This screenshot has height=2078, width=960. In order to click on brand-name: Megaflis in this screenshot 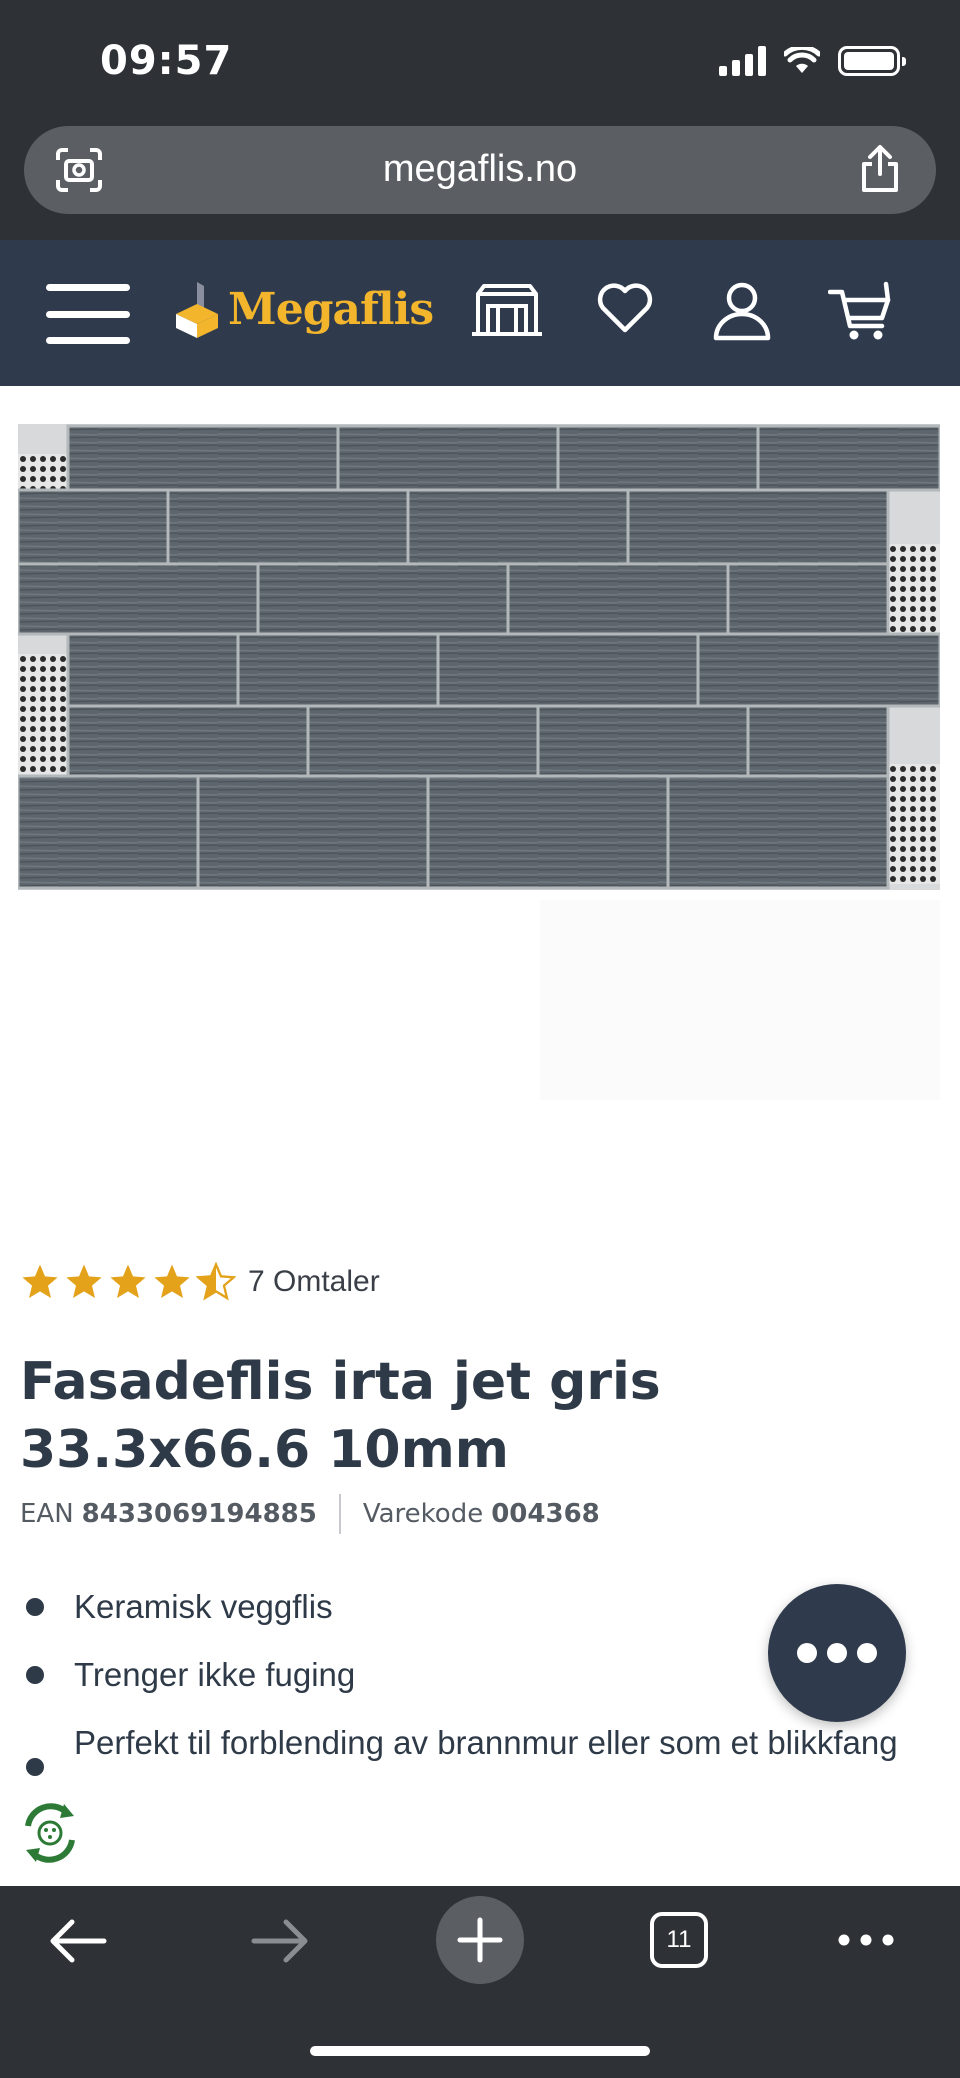, I will do `click(331, 309)`.